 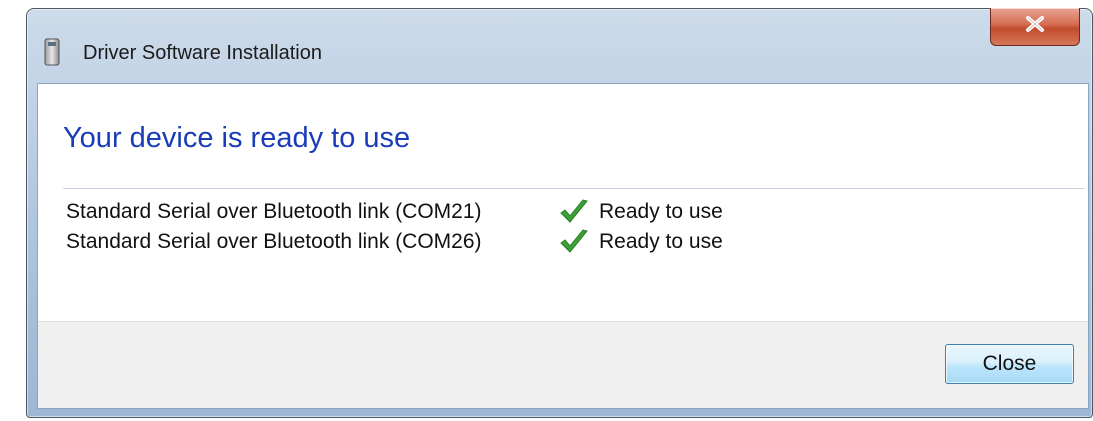 What do you see at coordinates (202, 53) in the screenshot?
I see `window-title: Driver Software Installation` at bounding box center [202, 53].